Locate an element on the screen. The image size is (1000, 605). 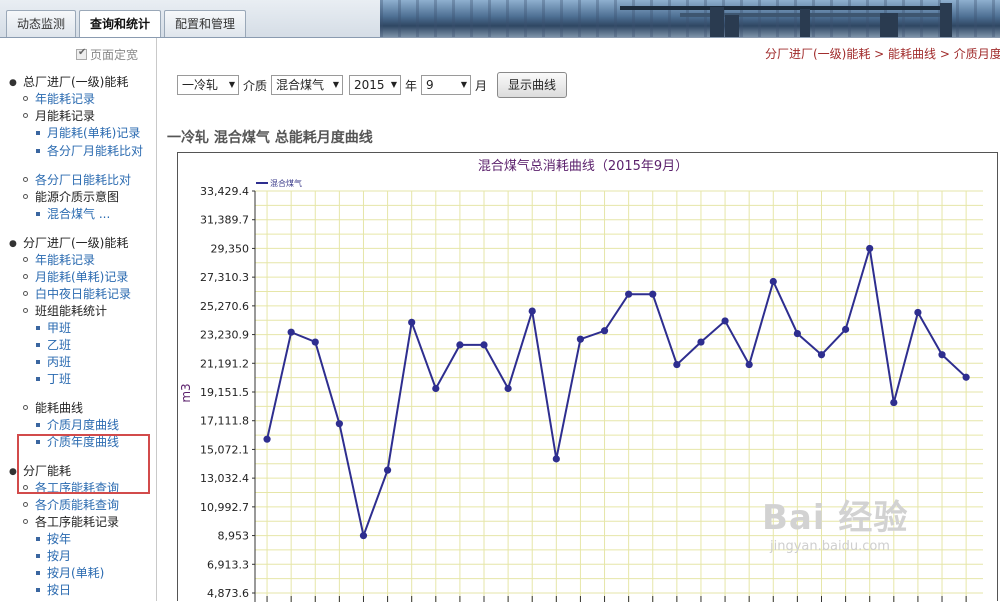
sidebar-group-title: 分厂进厂(一级)能耗 is located at coordinates (75, 243).